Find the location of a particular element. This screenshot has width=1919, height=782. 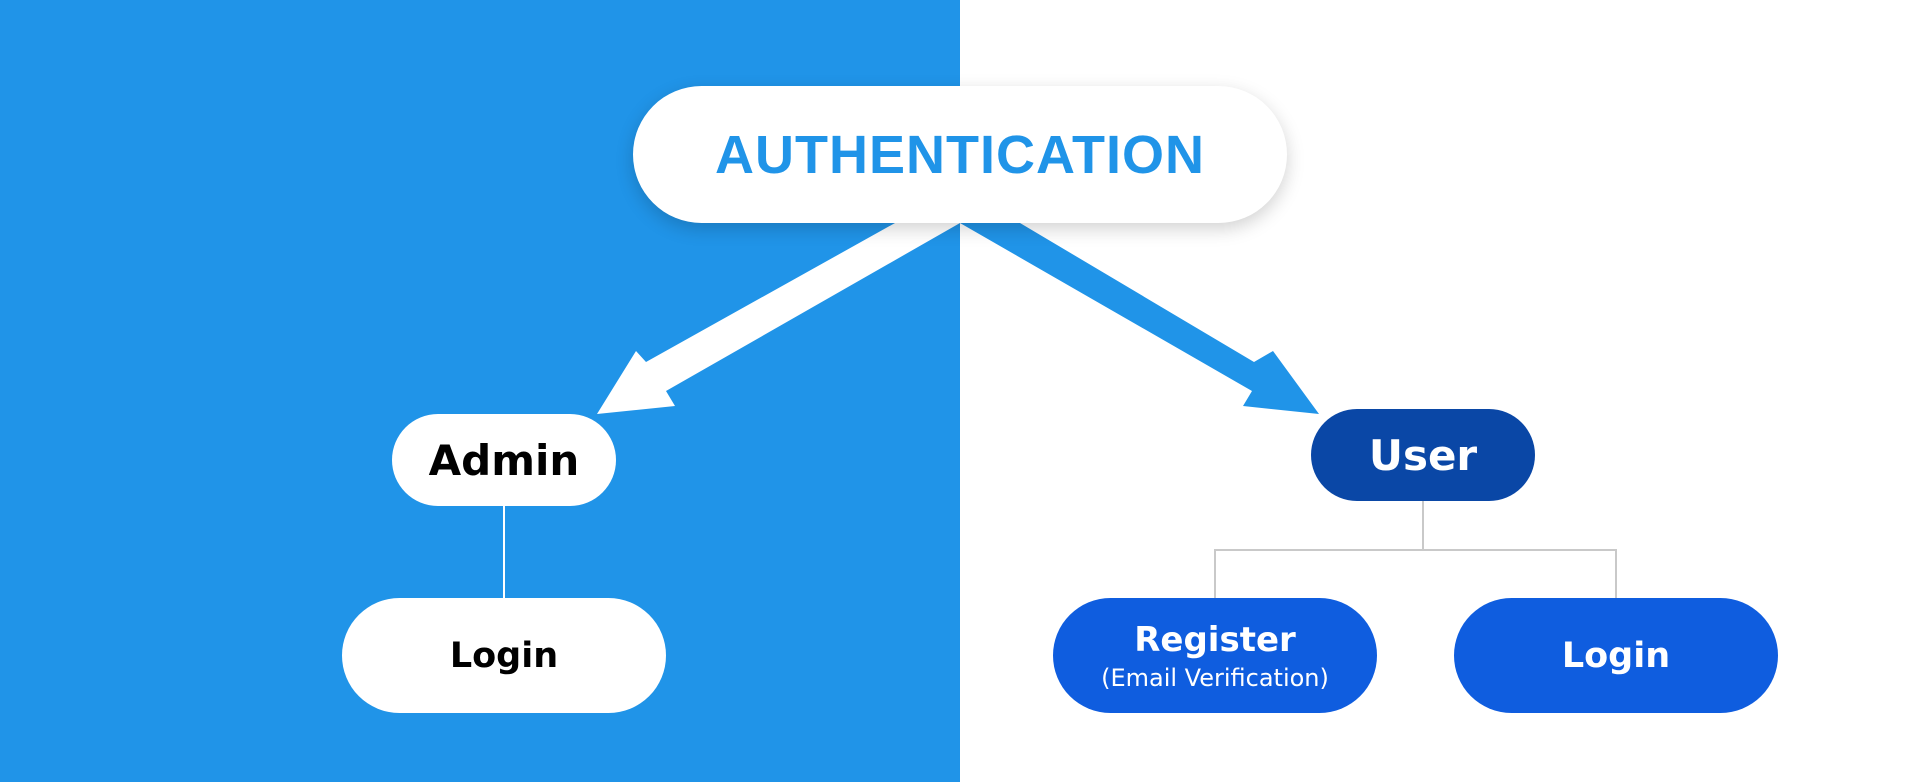

user-children-bracket is located at coordinates (1415, 573).